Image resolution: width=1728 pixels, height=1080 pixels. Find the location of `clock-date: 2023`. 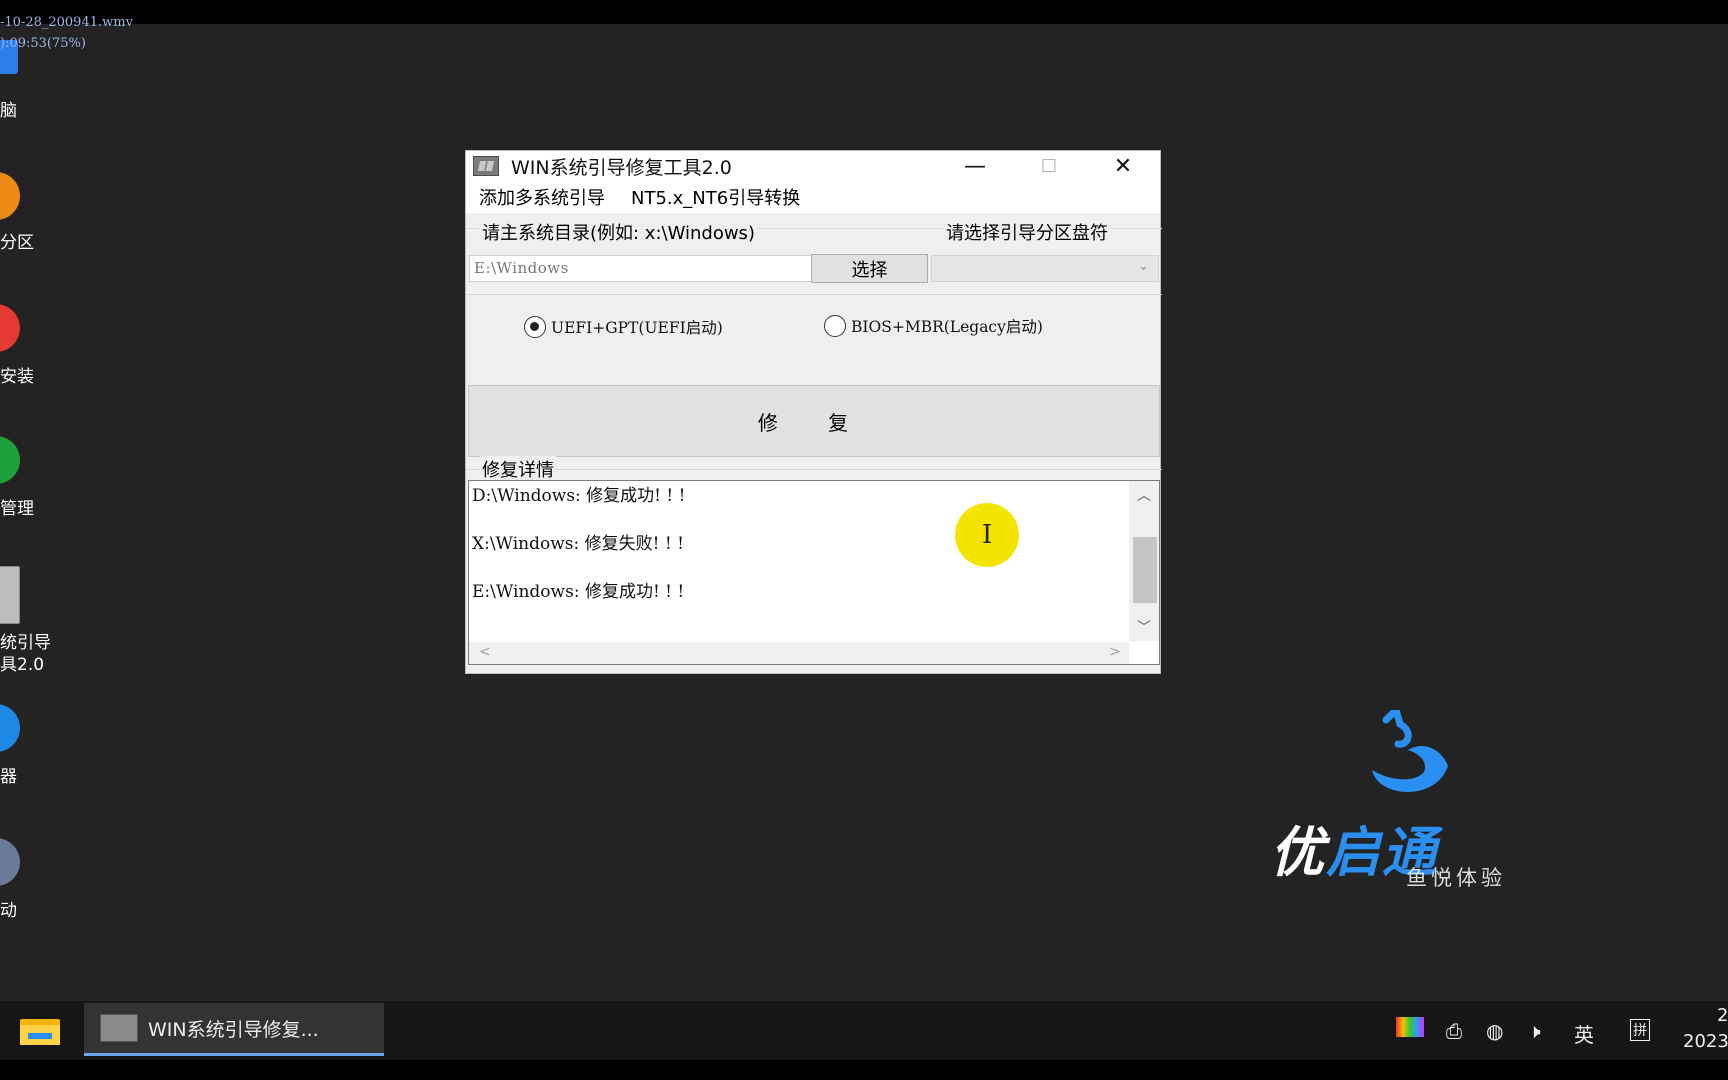

clock-date: 2023 is located at coordinates (1705, 1041).